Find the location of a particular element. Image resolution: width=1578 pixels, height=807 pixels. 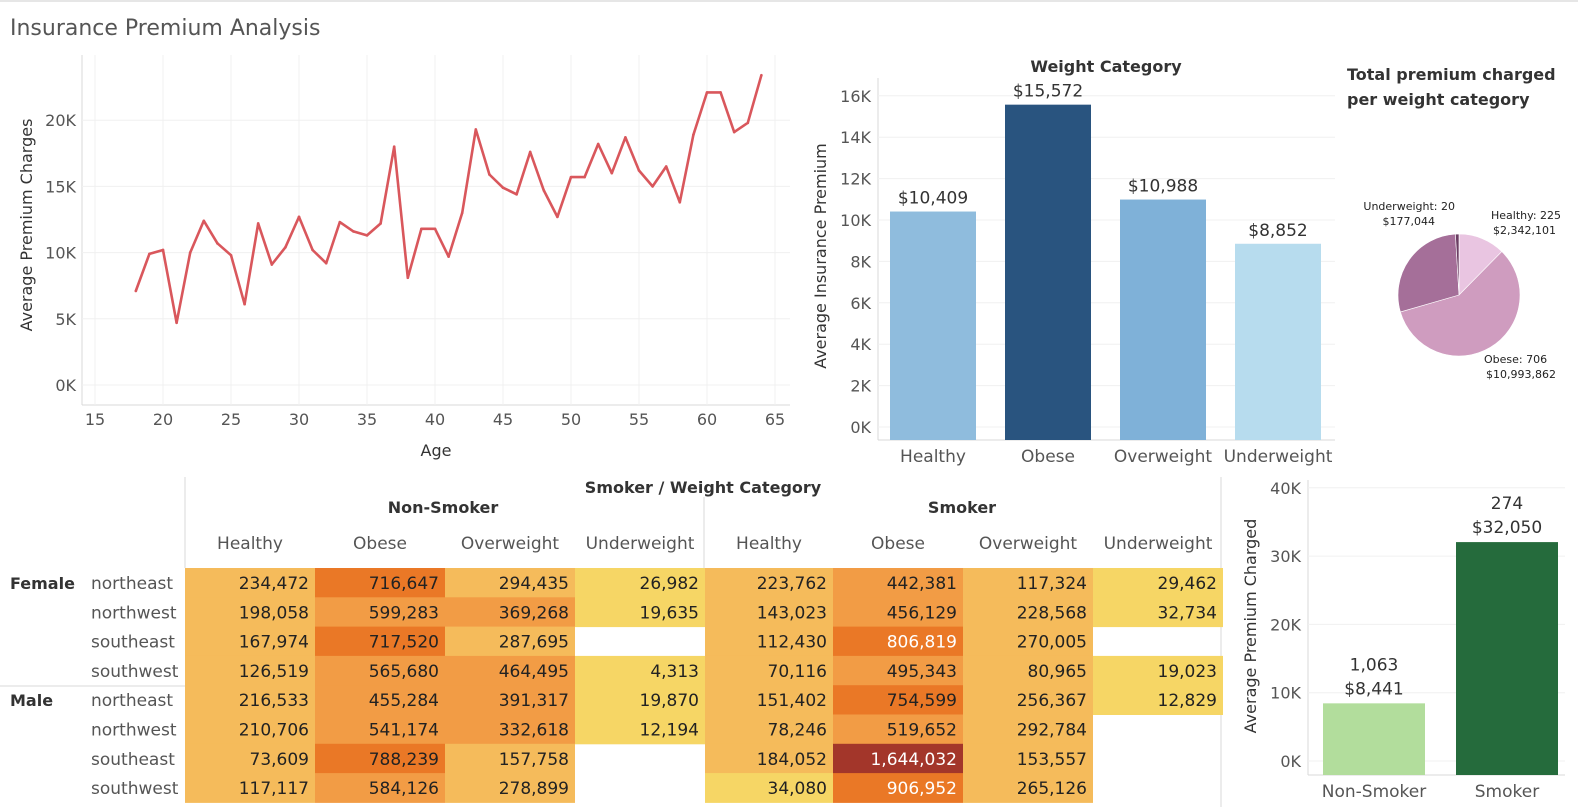

bar-smoker is located at coordinates (1507, 658).